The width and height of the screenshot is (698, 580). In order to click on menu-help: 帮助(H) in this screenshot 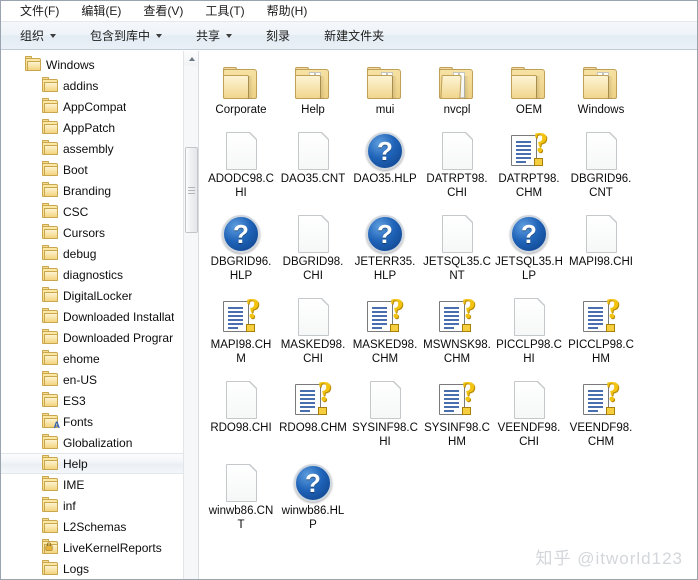, I will do `click(287, 11)`.